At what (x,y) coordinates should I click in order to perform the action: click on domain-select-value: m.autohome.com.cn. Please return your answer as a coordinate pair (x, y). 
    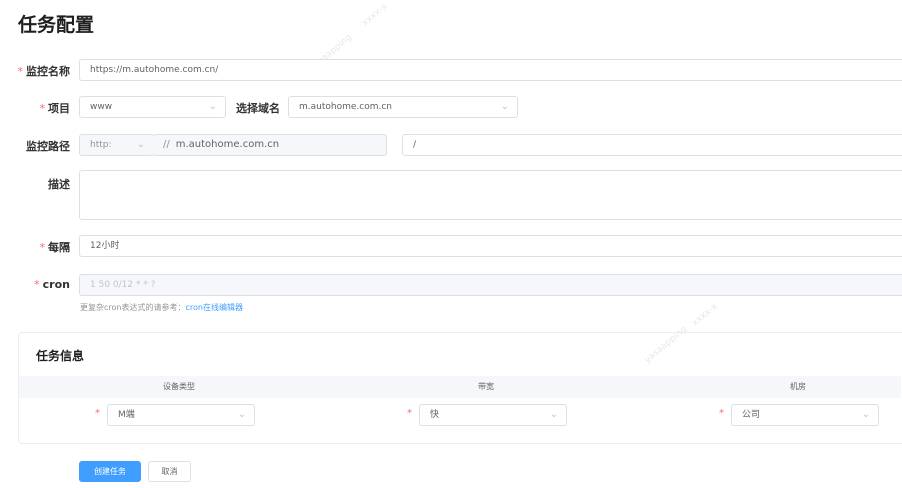
    Looking at the image, I should click on (345, 107).